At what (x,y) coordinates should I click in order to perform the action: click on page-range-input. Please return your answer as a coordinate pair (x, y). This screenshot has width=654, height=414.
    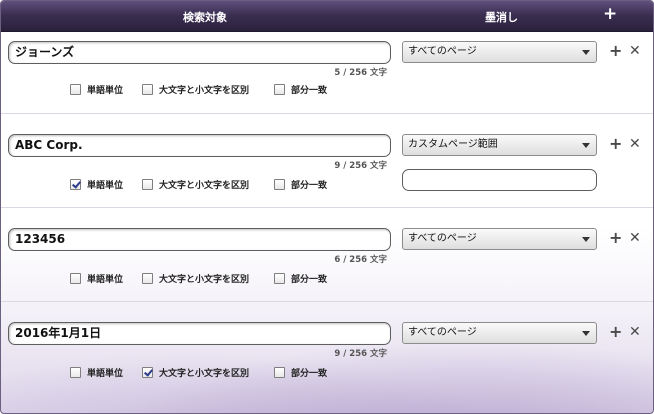
    Looking at the image, I should click on (499, 180).